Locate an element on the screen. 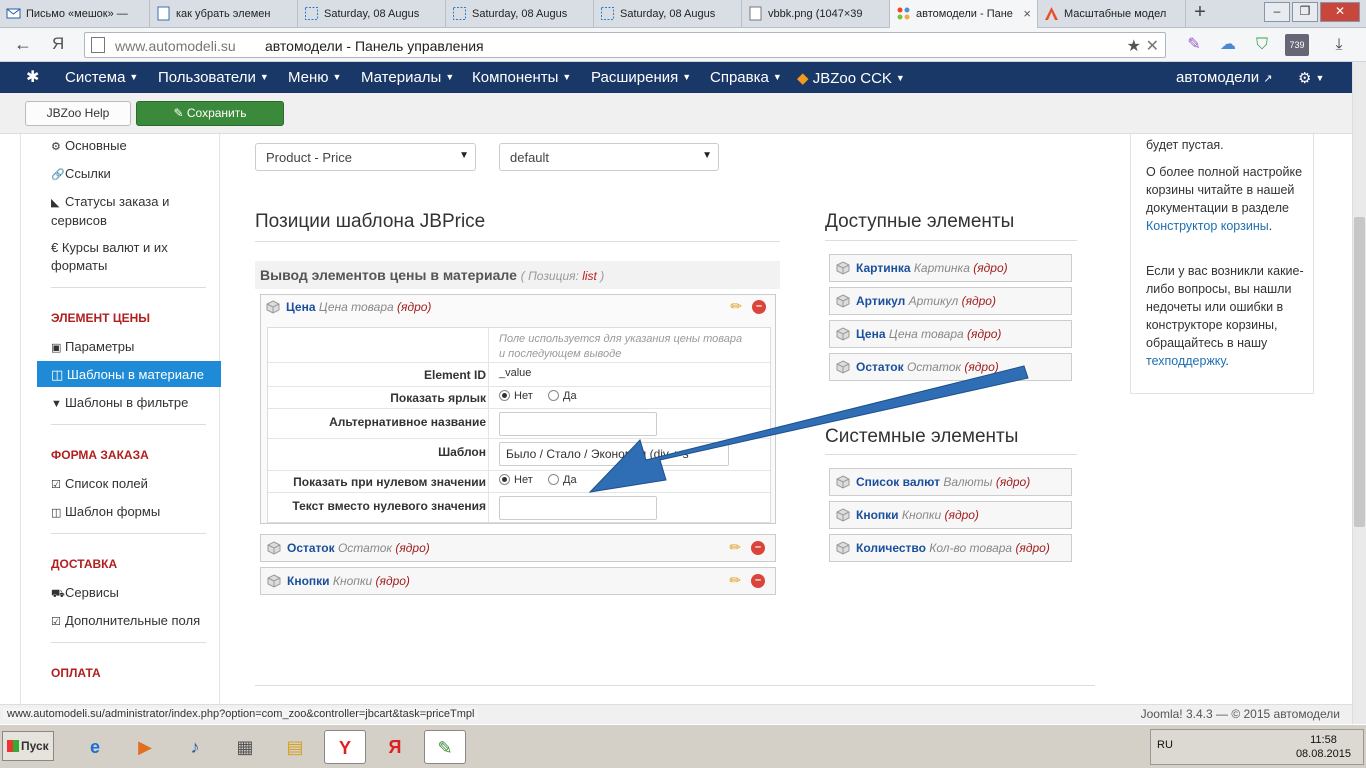 Image resolution: width=1366 pixels, height=768 pixels. available-element-image: Картинка Картинка (ядро) is located at coordinates (950, 268).